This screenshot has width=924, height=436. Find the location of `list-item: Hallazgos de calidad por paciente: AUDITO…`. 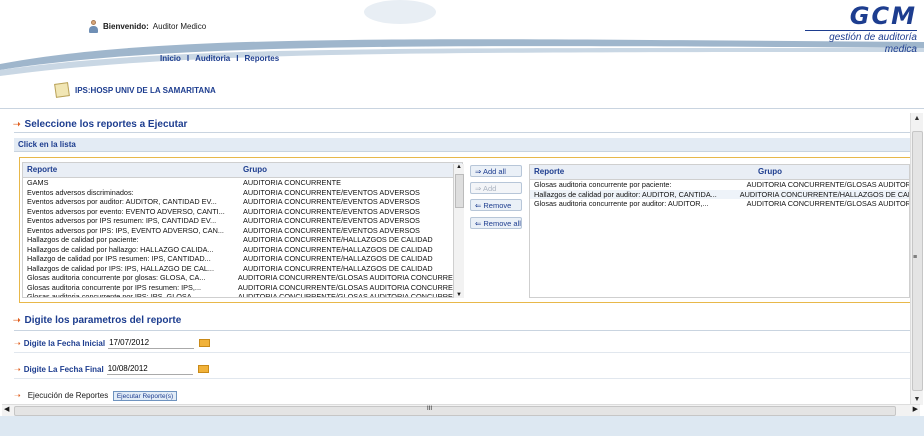

list-item: Hallazgos de calidad por paciente: AUDITO… is located at coordinates (242, 240).